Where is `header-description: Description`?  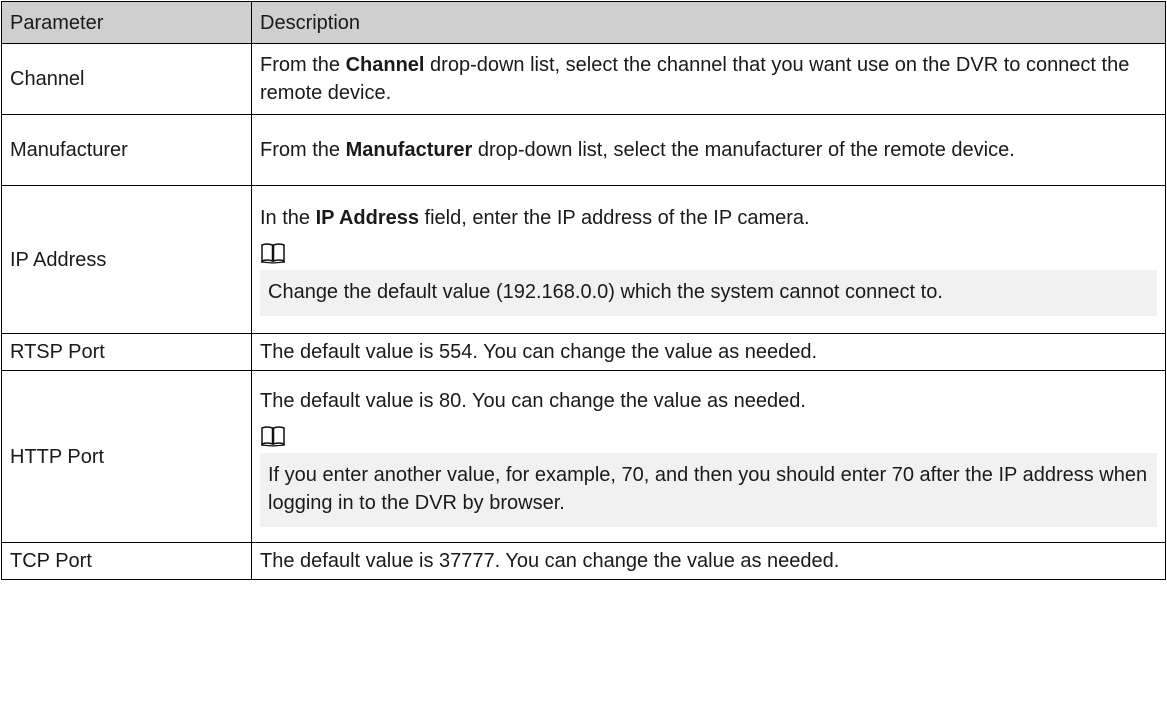 header-description: Description is located at coordinates (708, 22).